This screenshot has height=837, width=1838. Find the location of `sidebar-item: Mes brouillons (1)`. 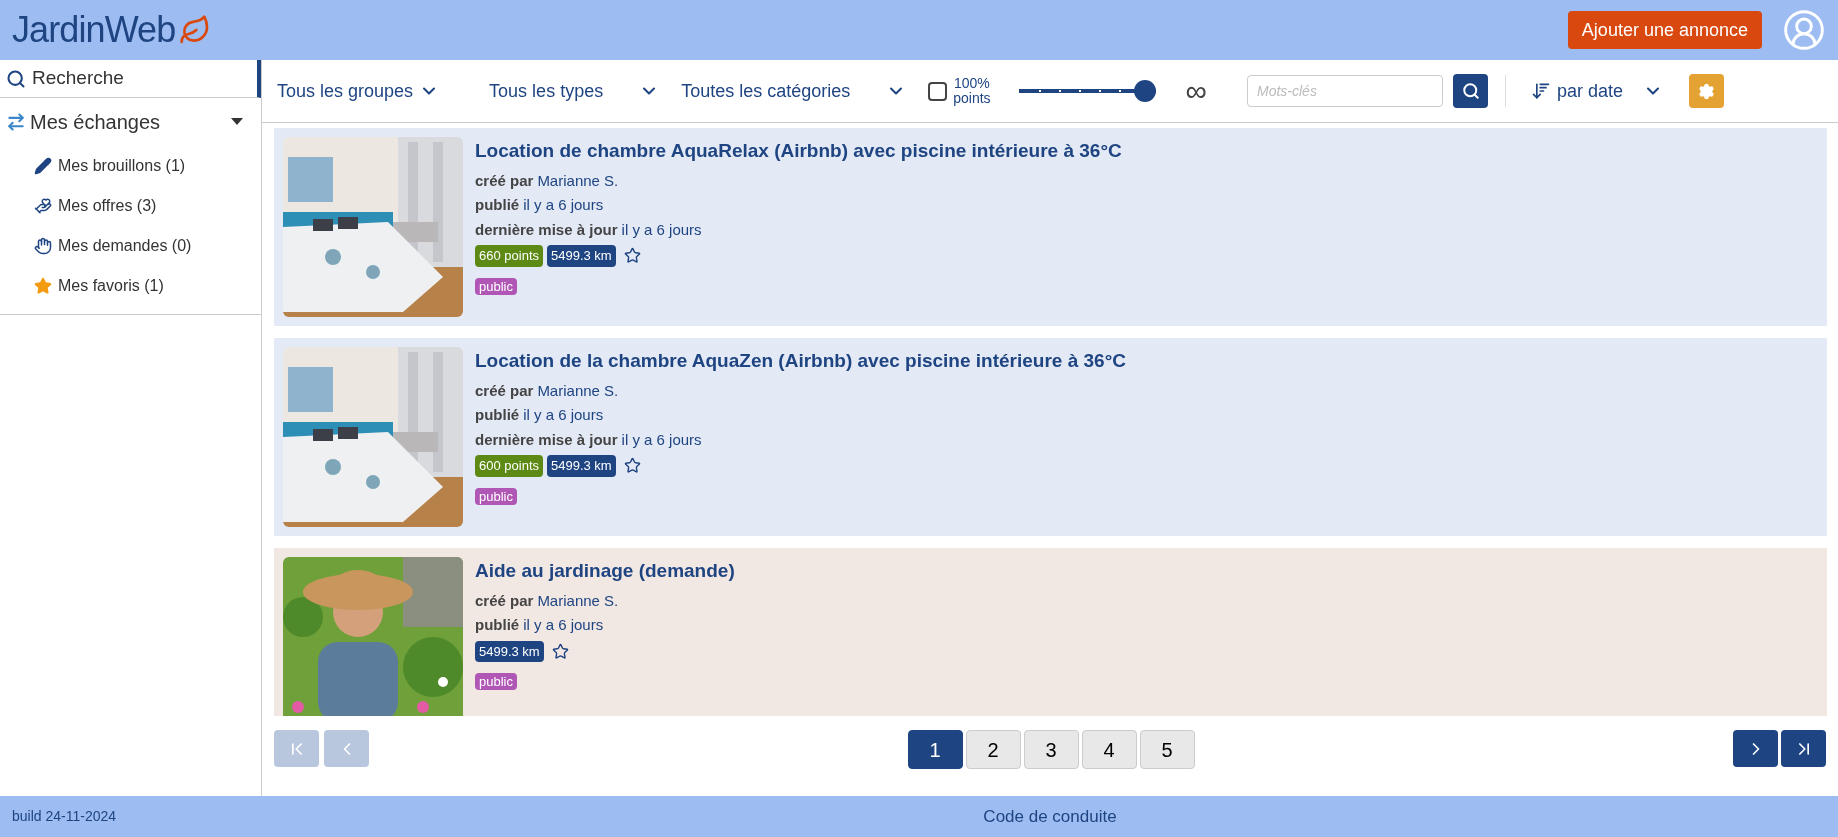

sidebar-item: Mes brouillons (1) is located at coordinates (130, 166).